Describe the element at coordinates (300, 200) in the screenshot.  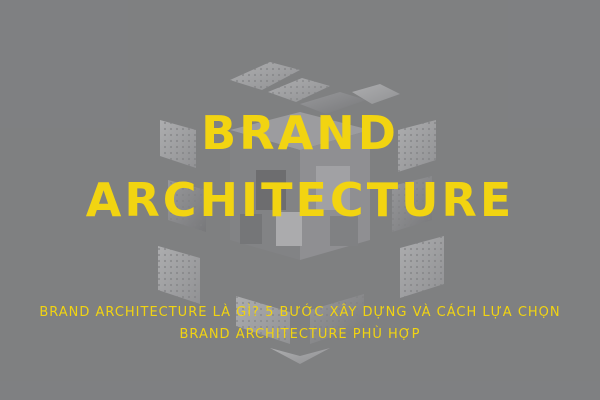
I see `page-title-line-2: ARCHITECTURE` at that location.